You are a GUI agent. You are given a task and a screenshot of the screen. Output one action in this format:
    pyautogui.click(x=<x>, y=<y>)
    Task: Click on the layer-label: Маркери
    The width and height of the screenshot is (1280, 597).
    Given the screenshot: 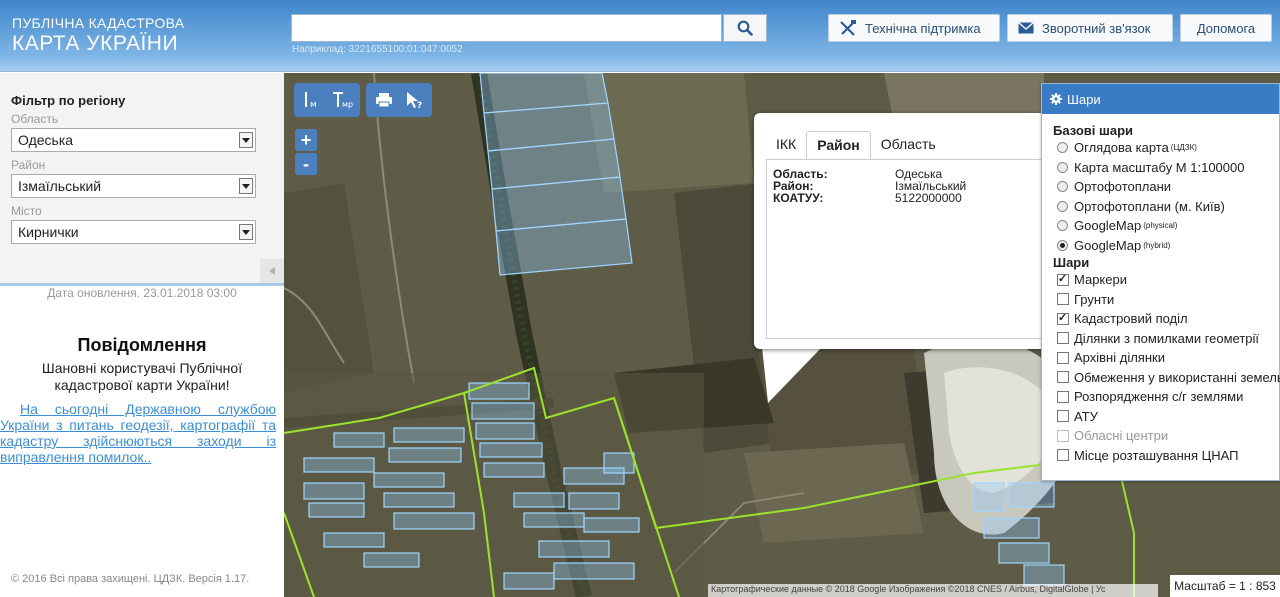 What is the action you would take?
    pyautogui.click(x=1100, y=280)
    